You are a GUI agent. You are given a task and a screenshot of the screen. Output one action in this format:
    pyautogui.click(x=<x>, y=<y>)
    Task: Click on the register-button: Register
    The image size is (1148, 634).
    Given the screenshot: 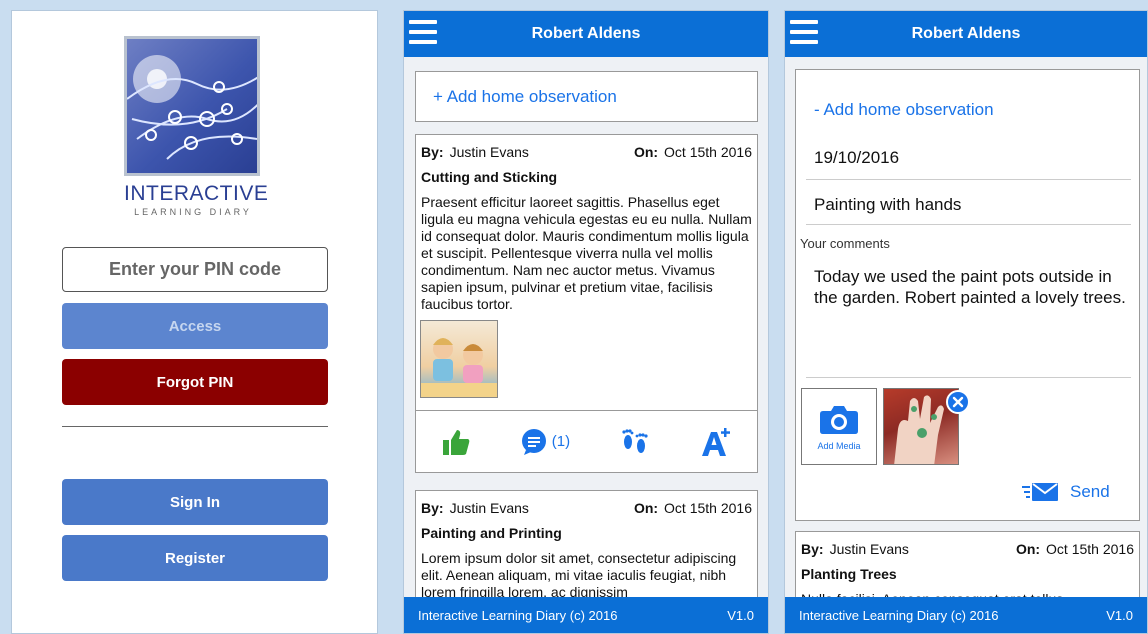 What is the action you would take?
    pyautogui.click(x=195, y=558)
    